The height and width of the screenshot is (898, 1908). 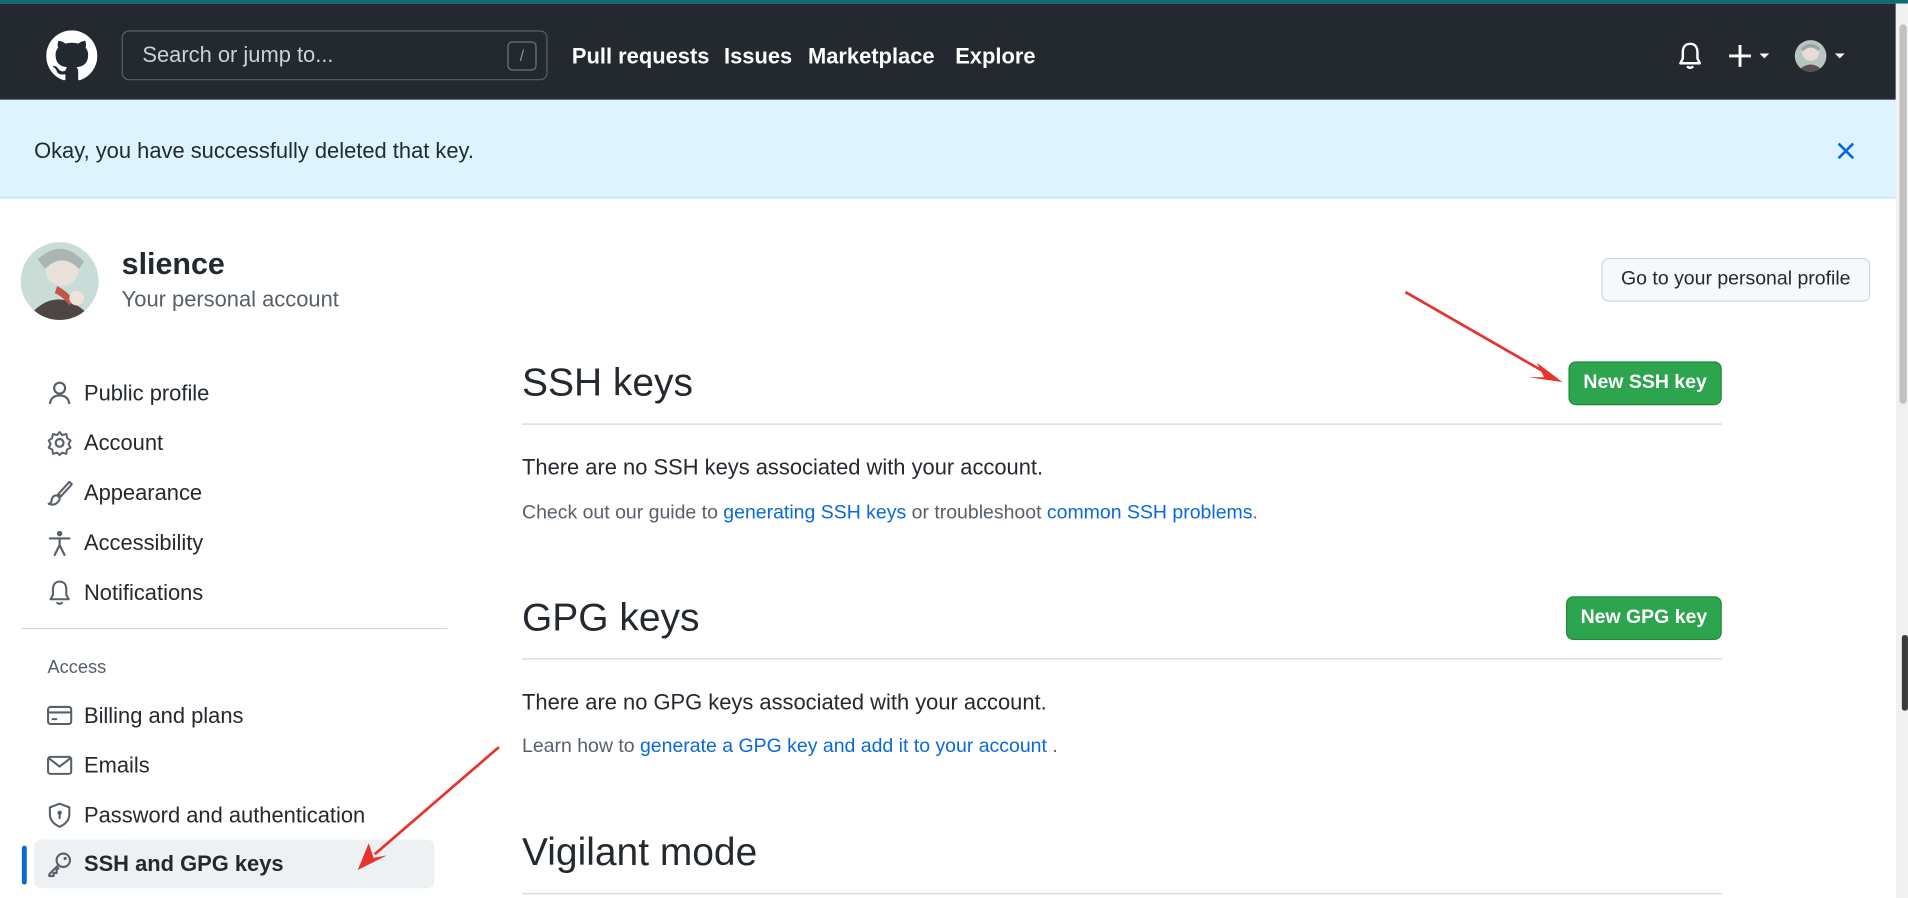 What do you see at coordinates (1736, 279) in the screenshot?
I see `go-to-profile-button: Go to your personal profile` at bounding box center [1736, 279].